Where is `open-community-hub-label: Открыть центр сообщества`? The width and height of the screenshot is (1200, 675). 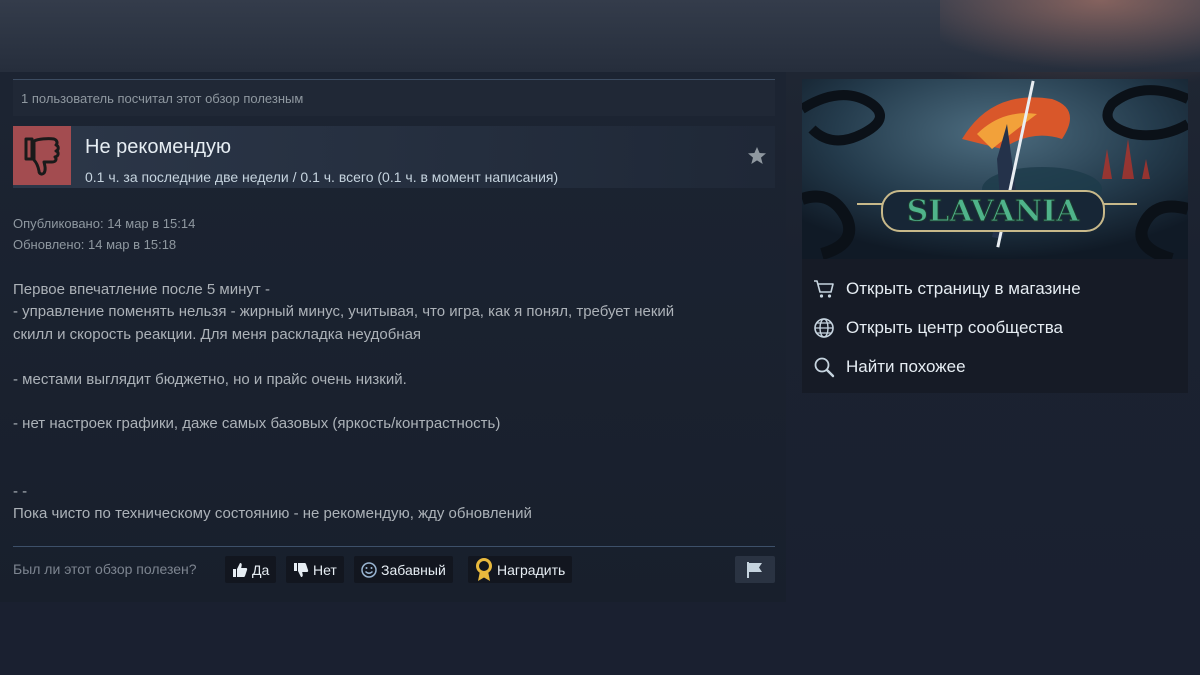
open-community-hub-label: Открыть центр сообщества is located at coordinates (955, 327).